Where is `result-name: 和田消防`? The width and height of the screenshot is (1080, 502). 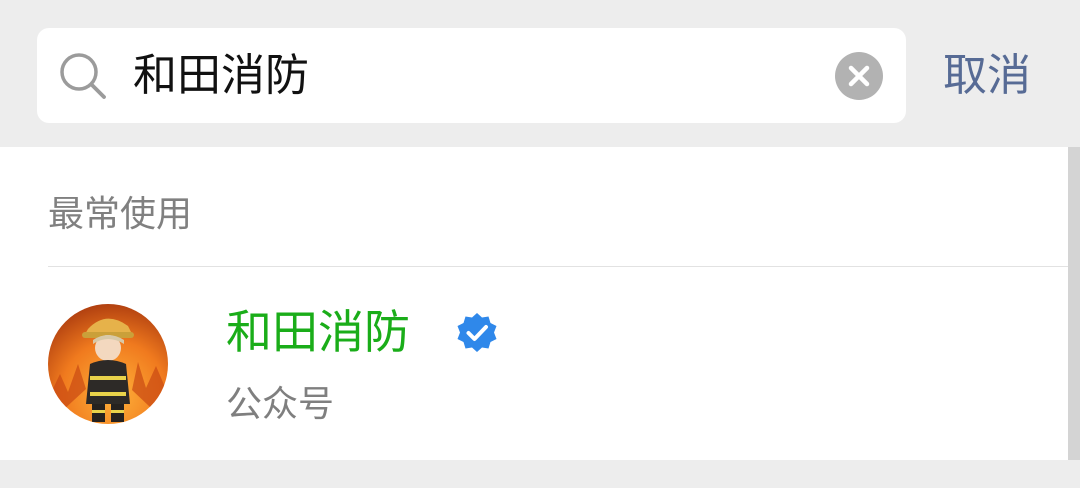
result-name: 和田消防 is located at coordinates (318, 332).